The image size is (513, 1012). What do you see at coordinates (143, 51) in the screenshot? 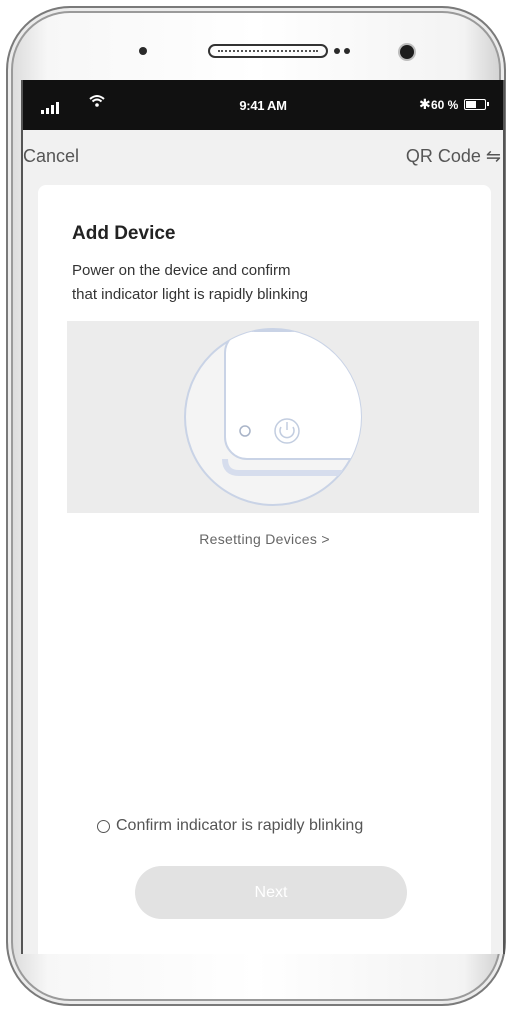
I see `proximity-sensor-icon` at bounding box center [143, 51].